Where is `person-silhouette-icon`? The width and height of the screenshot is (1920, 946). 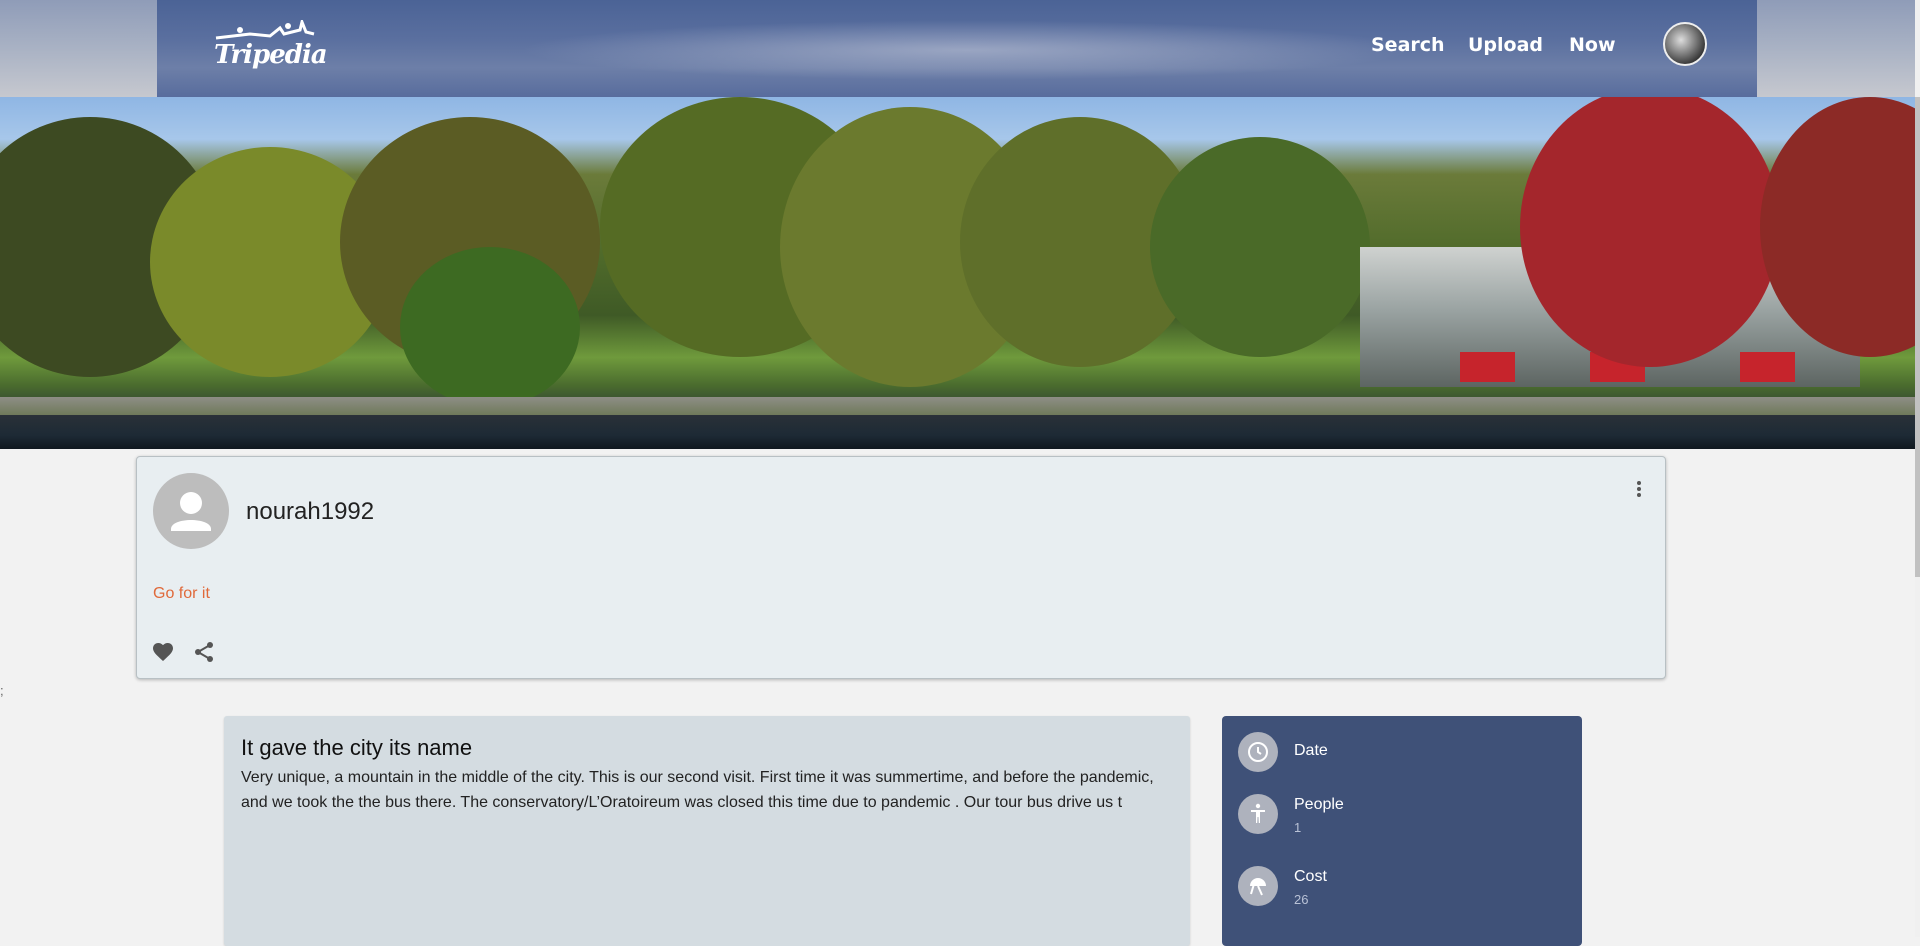 person-silhouette-icon is located at coordinates (191, 511).